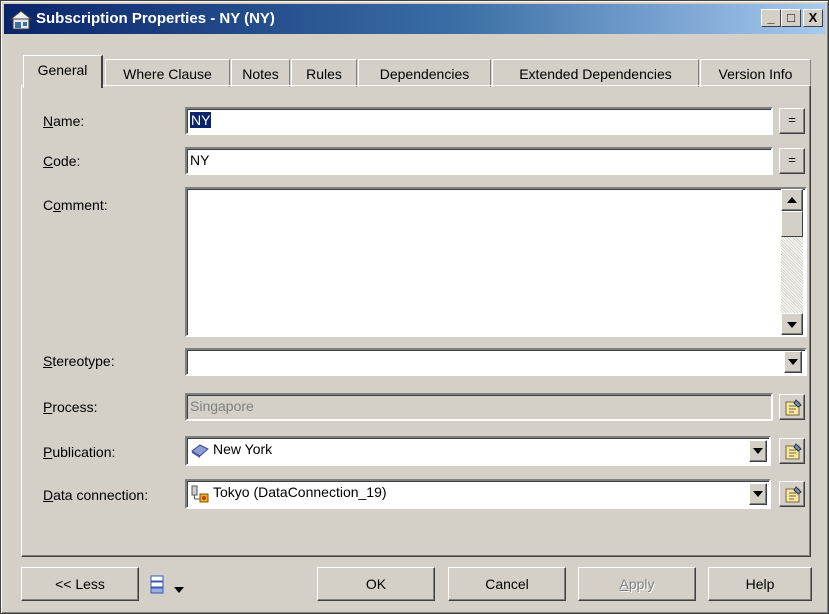 Image resolution: width=829 pixels, height=614 pixels. What do you see at coordinates (200, 494) in the screenshot?
I see `data-connection-icon` at bounding box center [200, 494].